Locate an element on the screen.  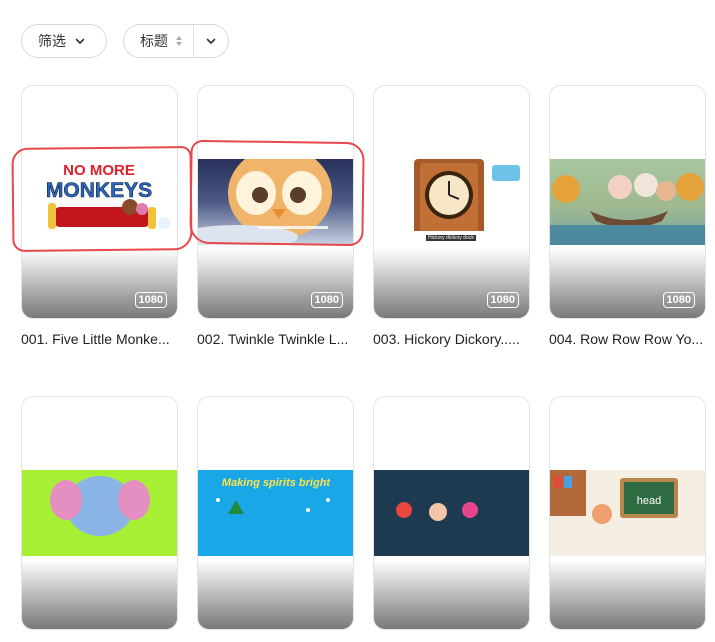
video-thumbnail: Hickory dickory dock 1080 is located at coordinates (451, 202).